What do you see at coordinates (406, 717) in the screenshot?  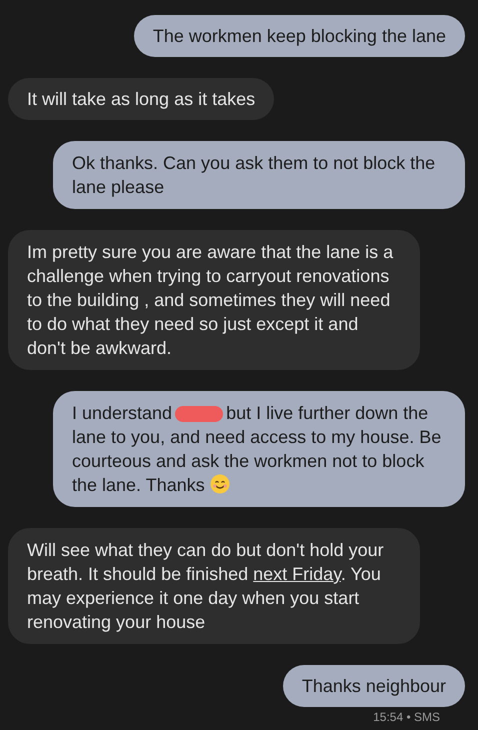 I see `message-status: 15:54 • SMS` at bounding box center [406, 717].